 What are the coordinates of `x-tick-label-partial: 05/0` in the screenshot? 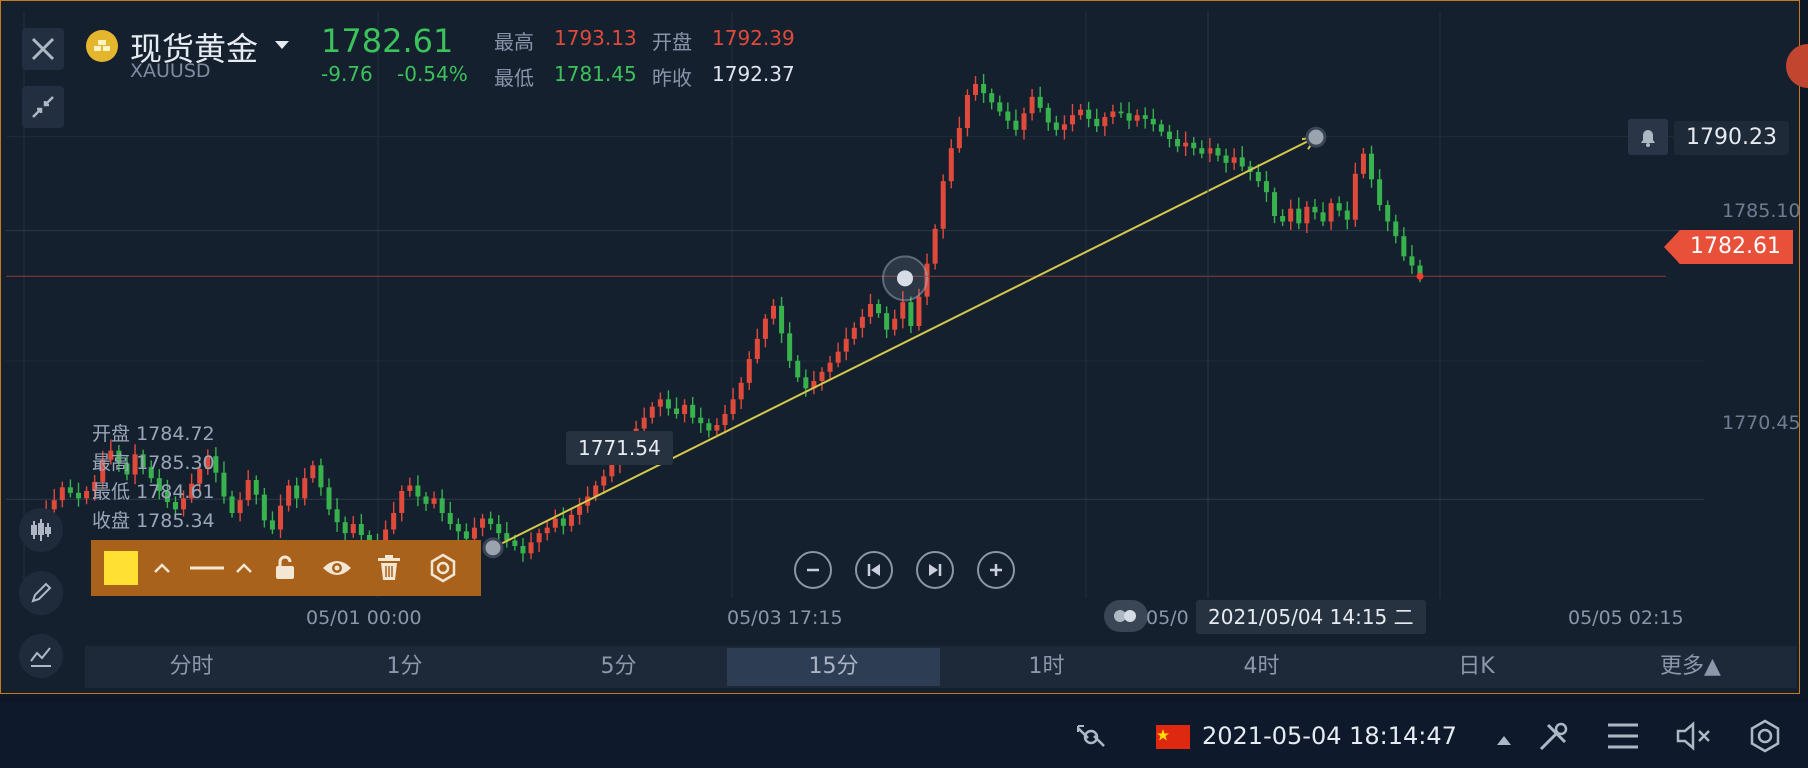 It's located at (1167, 618).